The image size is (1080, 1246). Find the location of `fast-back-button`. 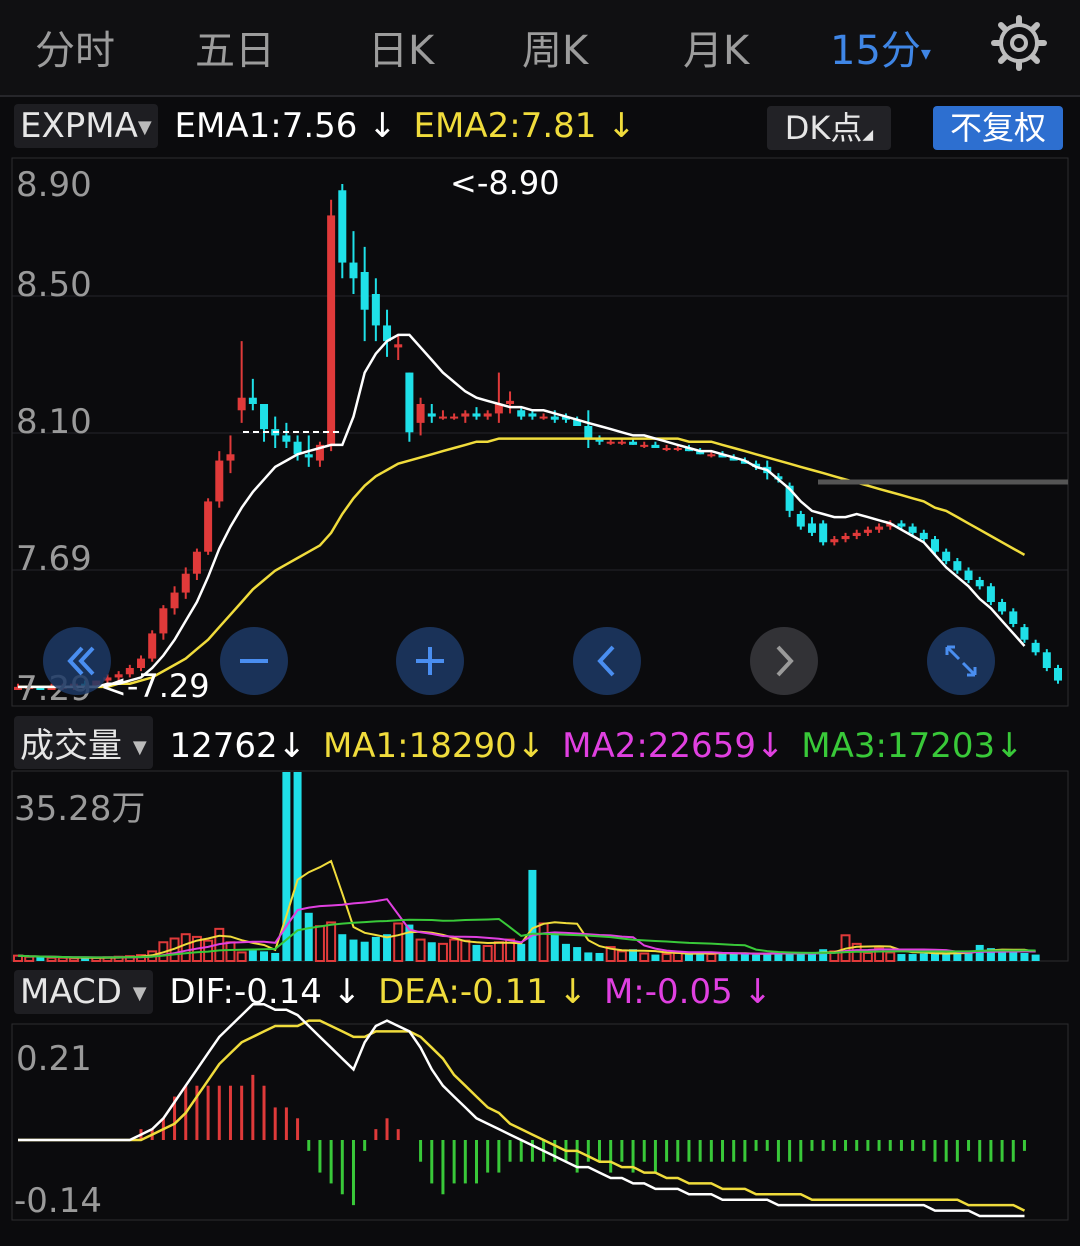

fast-back-button is located at coordinates (77, 661).